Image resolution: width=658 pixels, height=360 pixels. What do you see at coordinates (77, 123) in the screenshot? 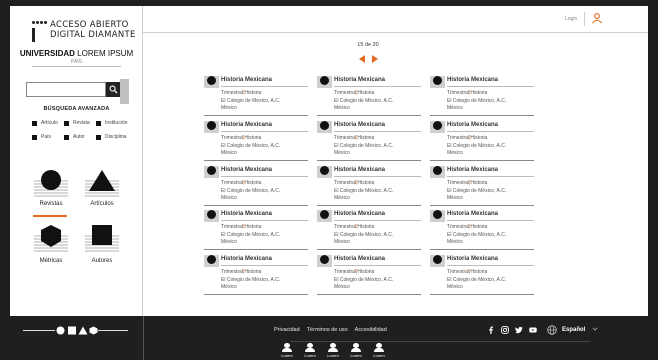
I see `filter-revista: Revista` at bounding box center [77, 123].